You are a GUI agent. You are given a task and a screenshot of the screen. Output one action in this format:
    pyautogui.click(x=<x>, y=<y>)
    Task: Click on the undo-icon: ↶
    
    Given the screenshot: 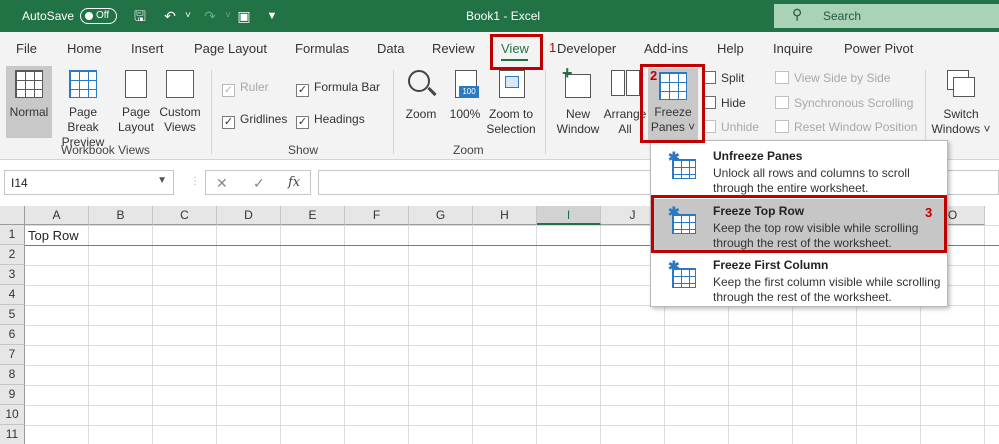 What is the action you would take?
    pyautogui.click(x=170, y=16)
    